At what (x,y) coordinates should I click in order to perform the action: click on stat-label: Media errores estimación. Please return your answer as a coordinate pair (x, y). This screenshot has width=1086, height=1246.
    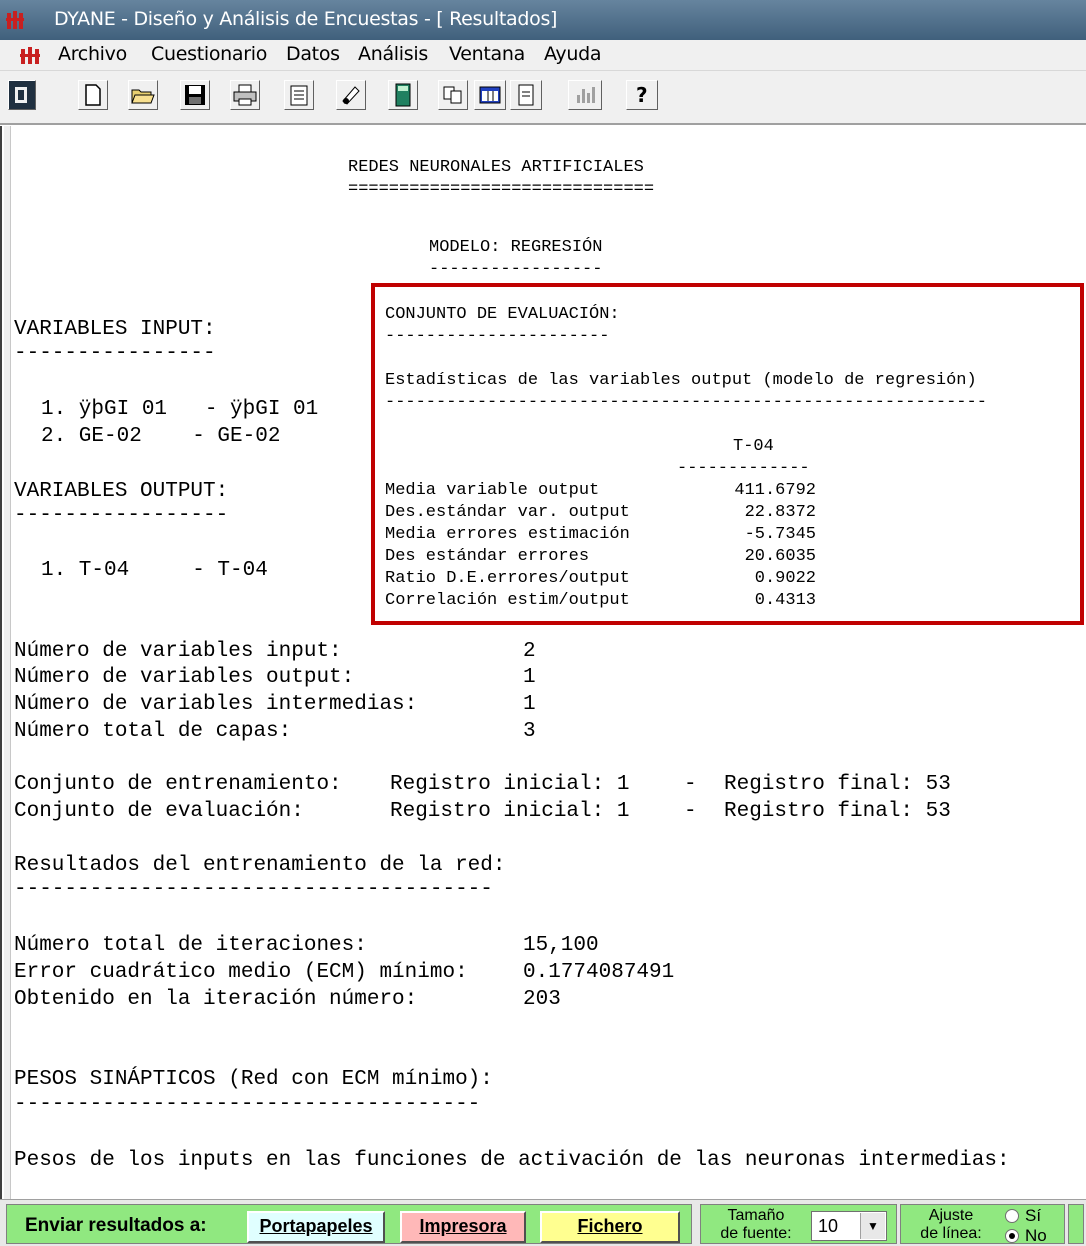
    Looking at the image, I should click on (507, 534).